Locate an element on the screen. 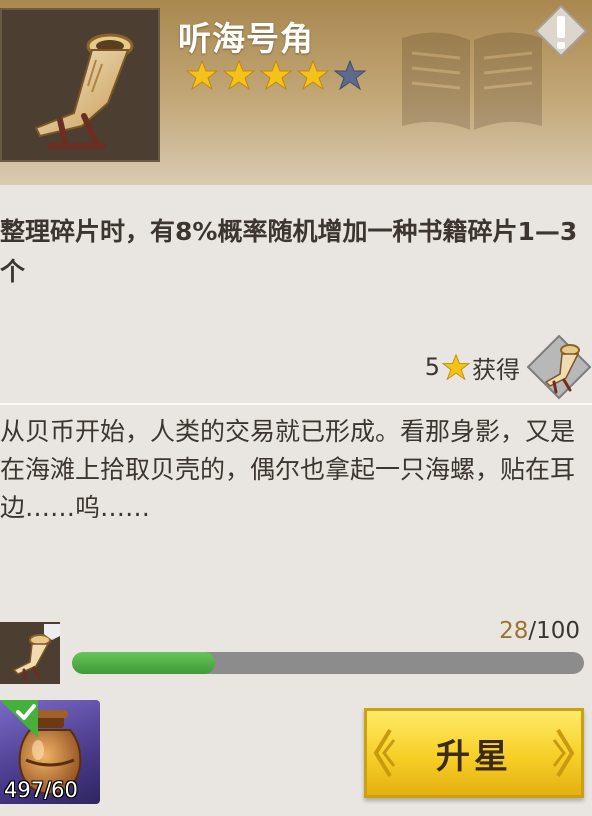  obtain-star-count: 5 is located at coordinates (432, 367).